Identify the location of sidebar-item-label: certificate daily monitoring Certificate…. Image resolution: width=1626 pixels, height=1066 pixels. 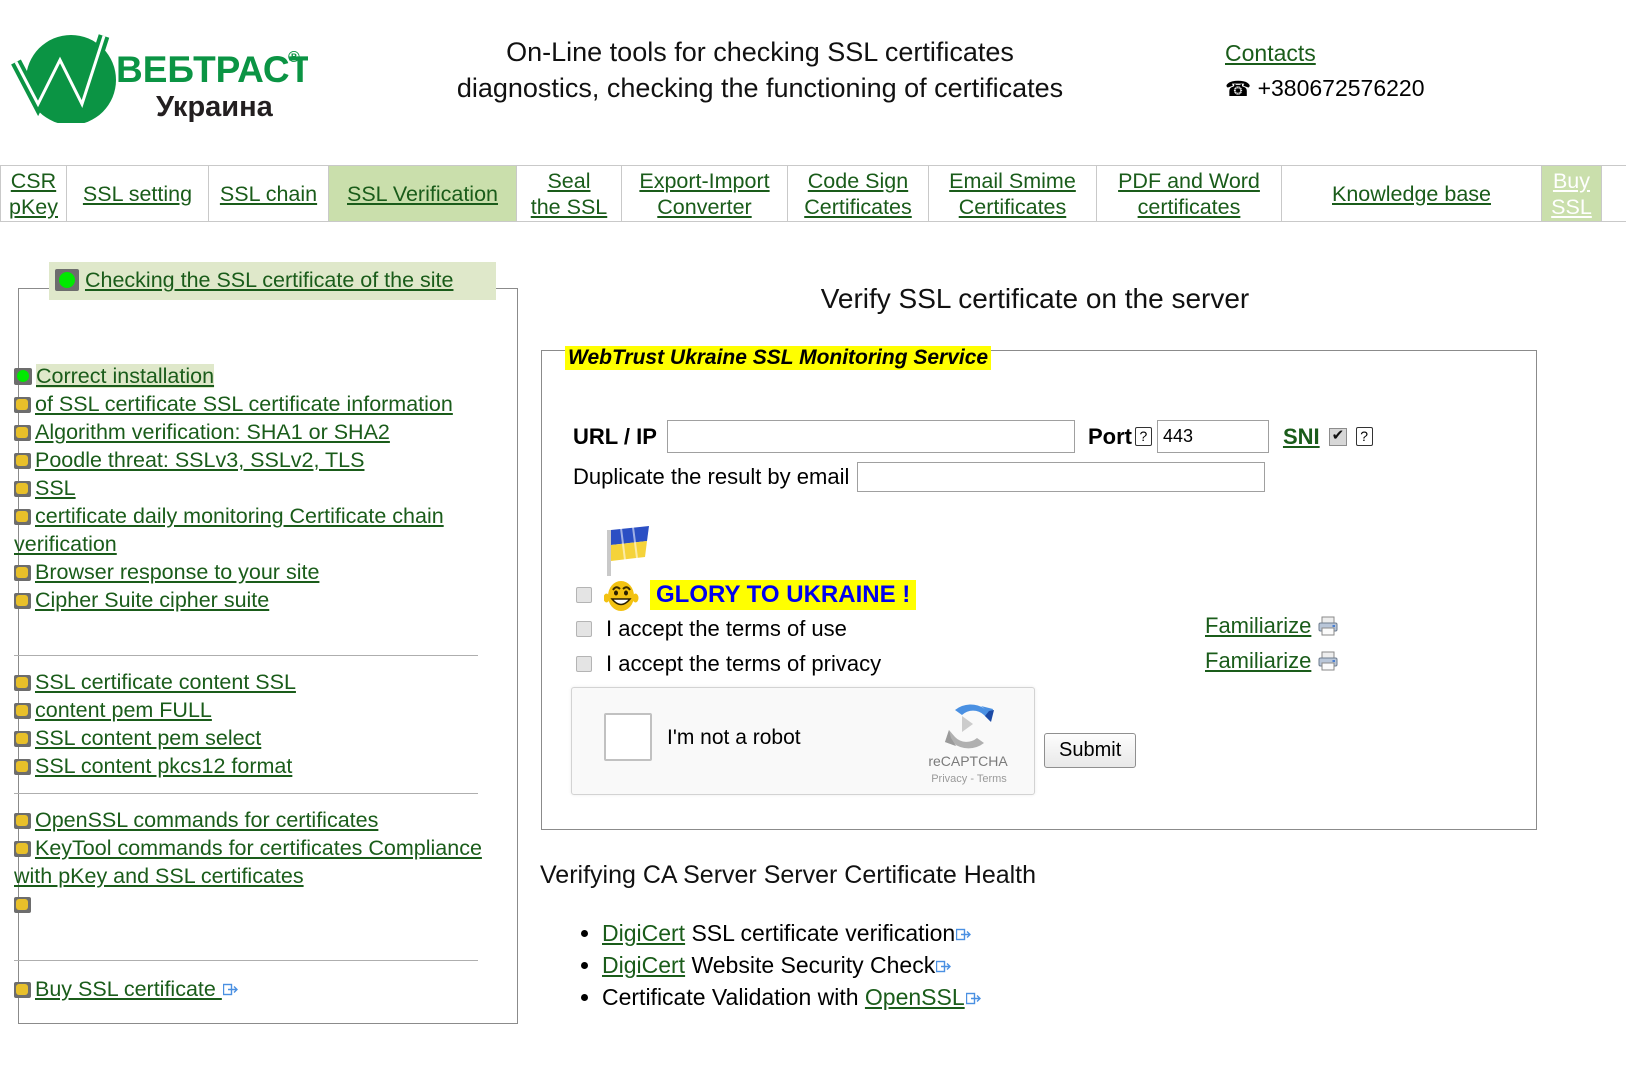
(229, 530).